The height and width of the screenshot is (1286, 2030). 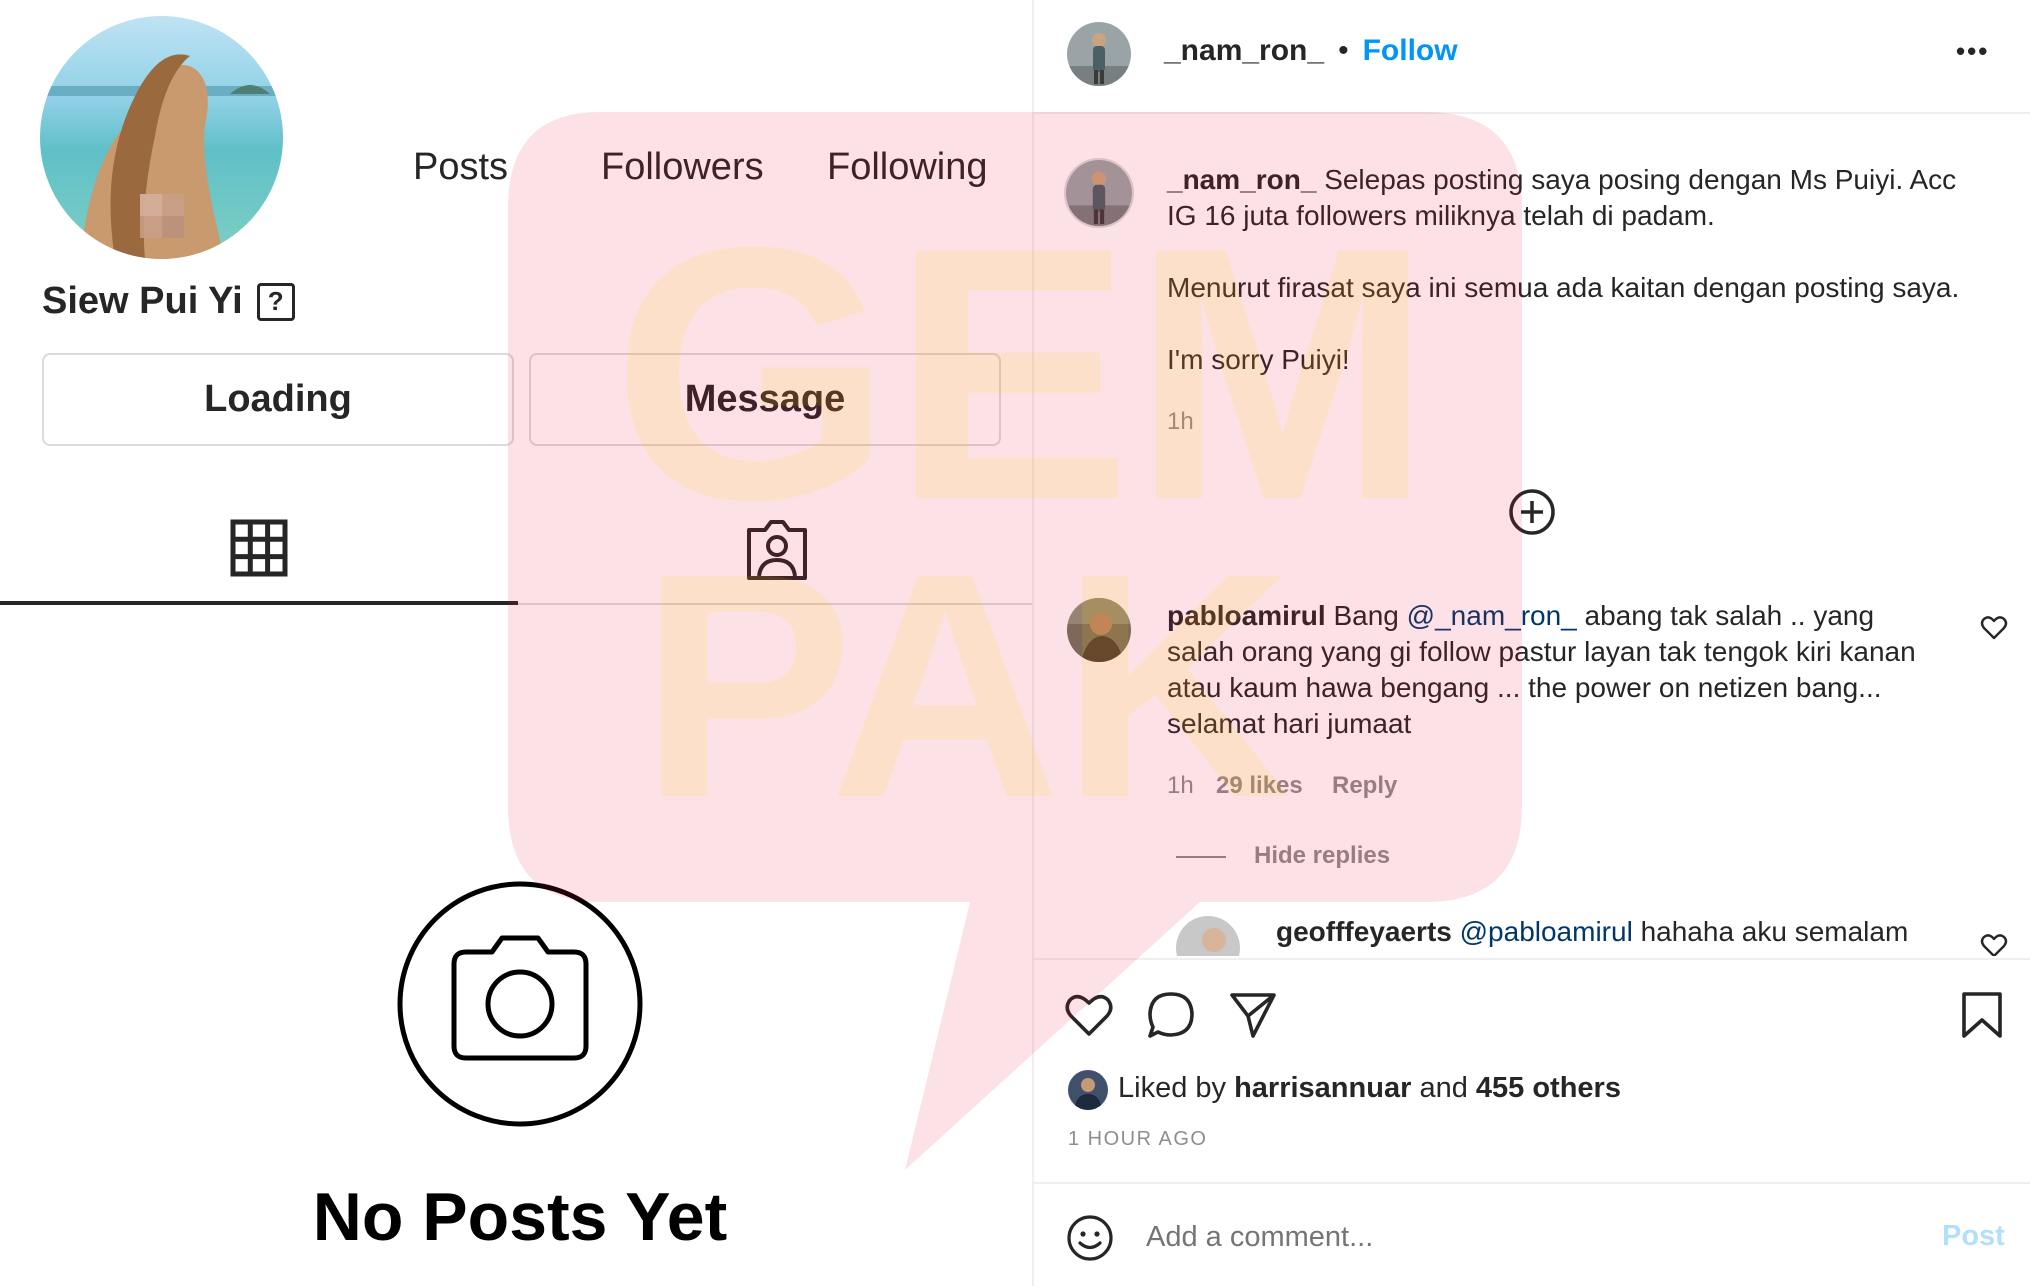 I want to click on liked-by-others: 455 others, so click(x=1548, y=1088).